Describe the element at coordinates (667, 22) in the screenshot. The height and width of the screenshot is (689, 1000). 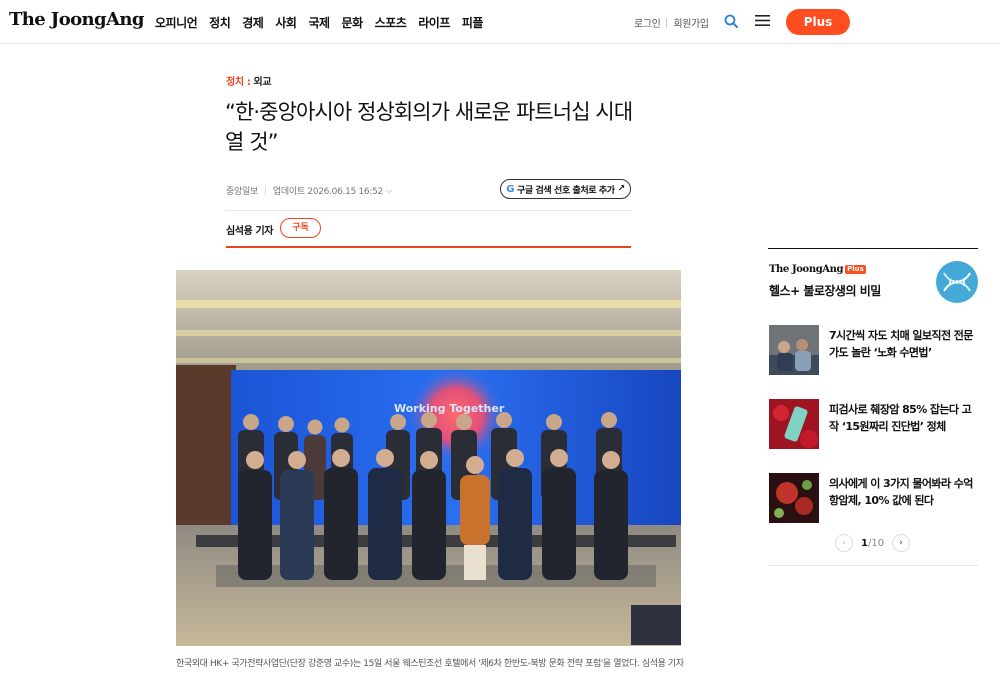
I see `auth-divider` at that location.